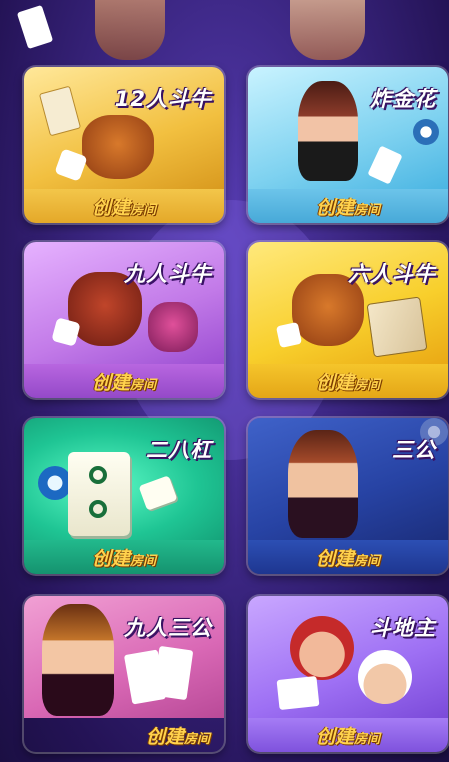 The image size is (449, 762). I want to click on game-title: 三公, so click(414, 450).